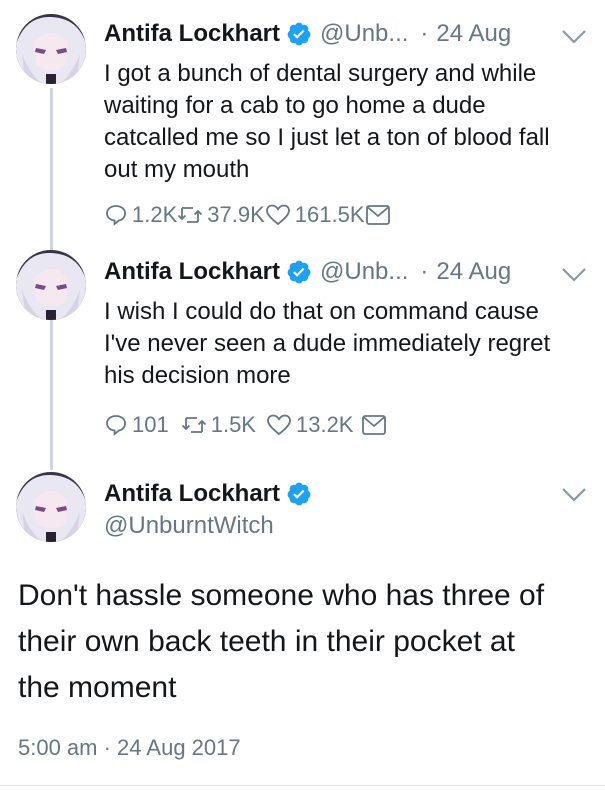 Image resolution: width=605 pixels, height=790 pixels. I want to click on reply-action: 1.2K, so click(140, 215).